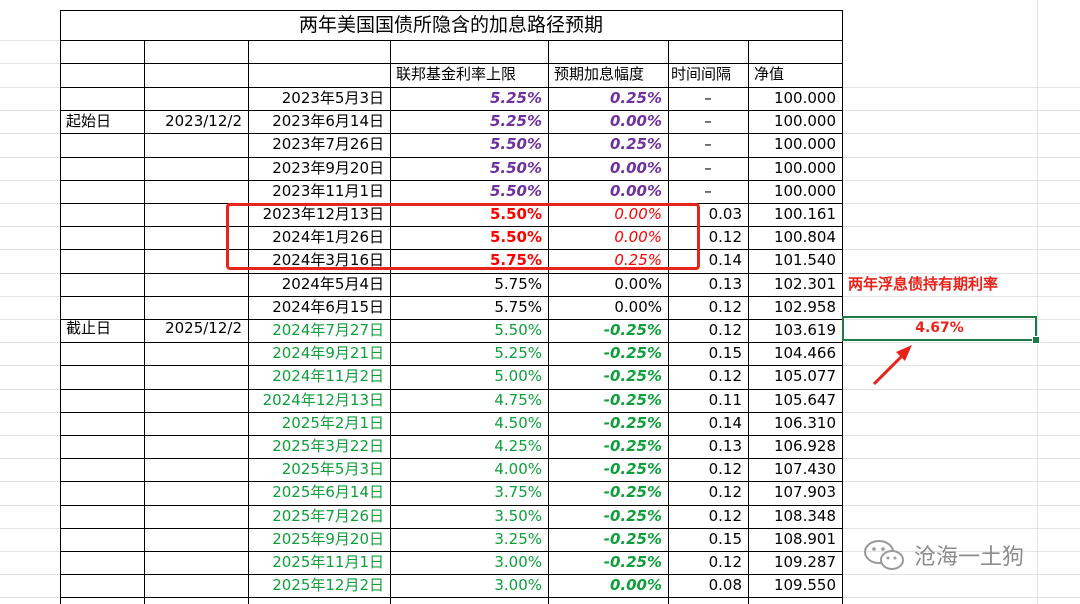  What do you see at coordinates (795, 516) in the screenshot?
I see `nav-cell: 108.348` at bounding box center [795, 516].